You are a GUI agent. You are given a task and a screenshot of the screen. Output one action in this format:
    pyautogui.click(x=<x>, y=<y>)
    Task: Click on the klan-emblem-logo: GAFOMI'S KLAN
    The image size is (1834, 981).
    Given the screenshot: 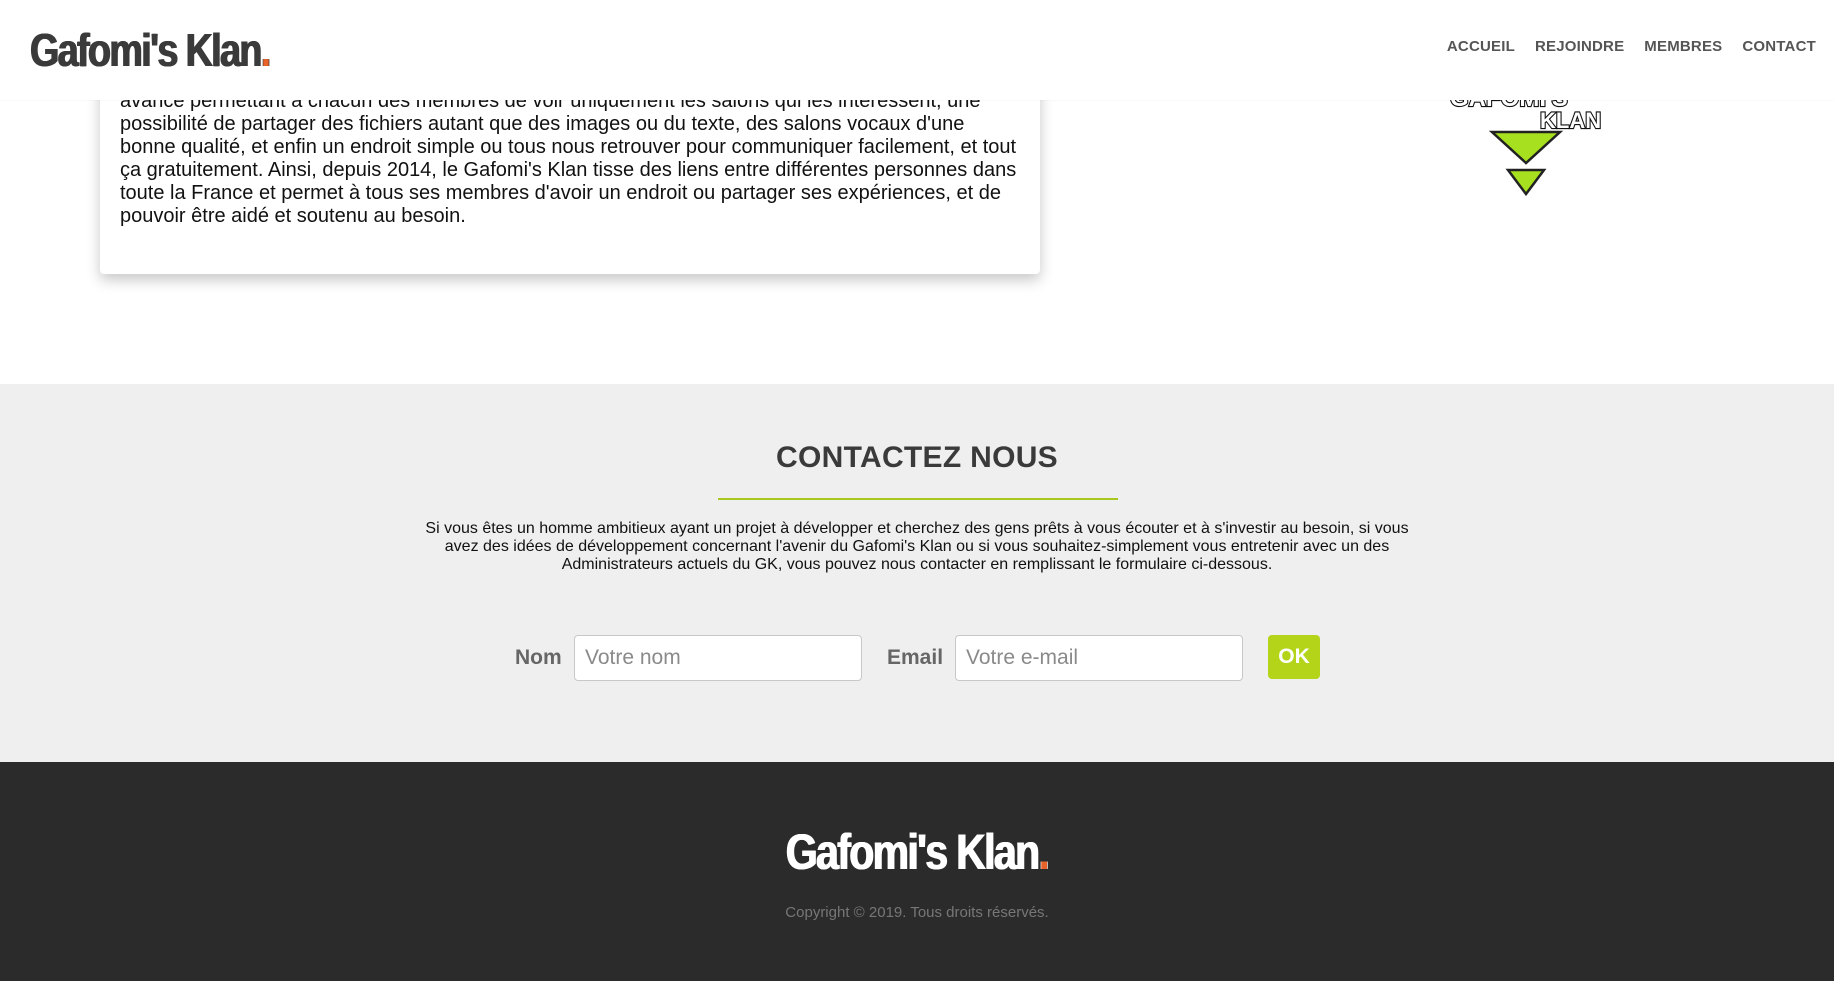 What is the action you would take?
    pyautogui.click(x=1525, y=143)
    